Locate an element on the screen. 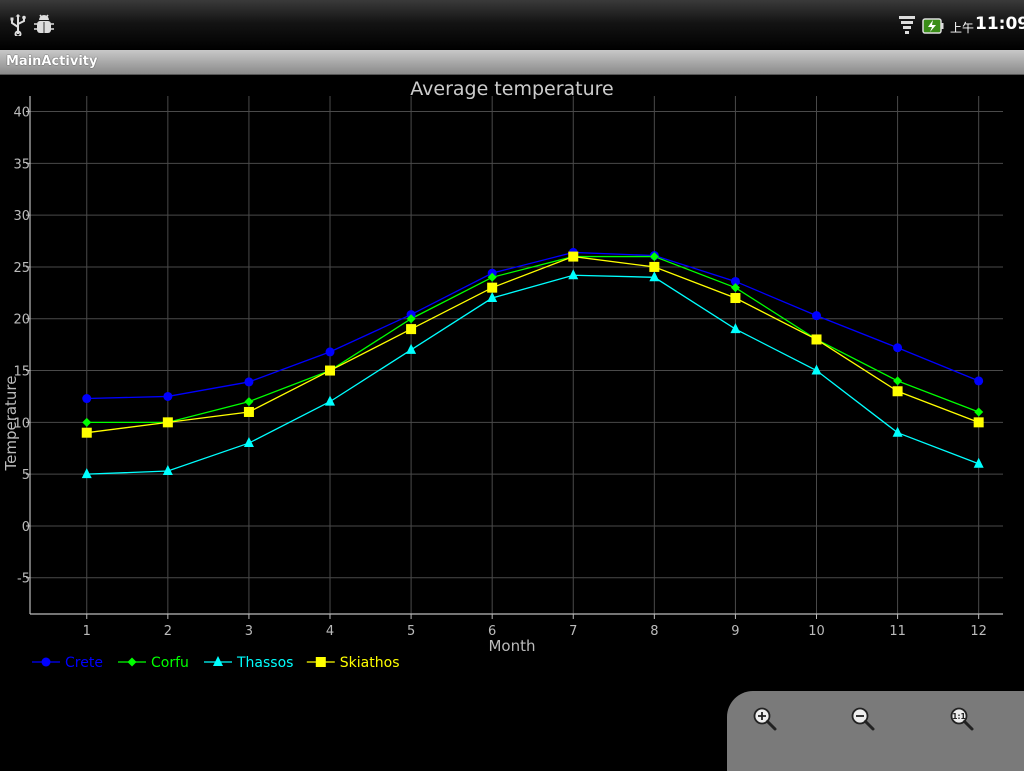  chart-title: Average temperature is located at coordinates (512, 89).